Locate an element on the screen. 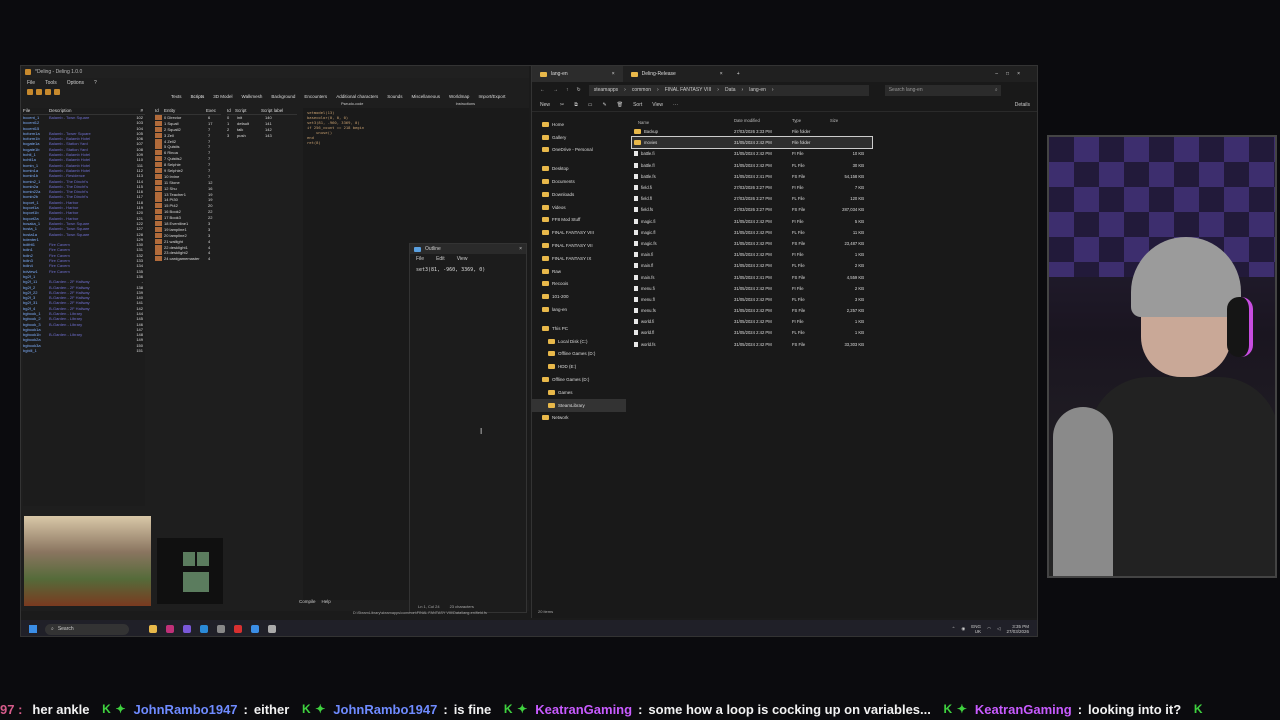 The height and width of the screenshot is (720, 1280). language-indicator: ENG UK is located at coordinates (976, 629).